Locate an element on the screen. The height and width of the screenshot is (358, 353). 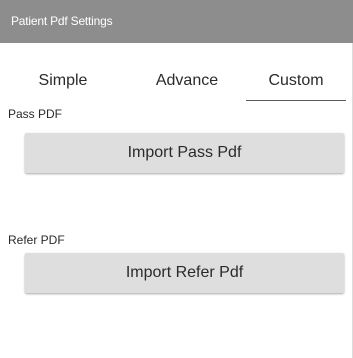
import-pass-pdf-button: Import Pass Pdf is located at coordinates (184, 153).